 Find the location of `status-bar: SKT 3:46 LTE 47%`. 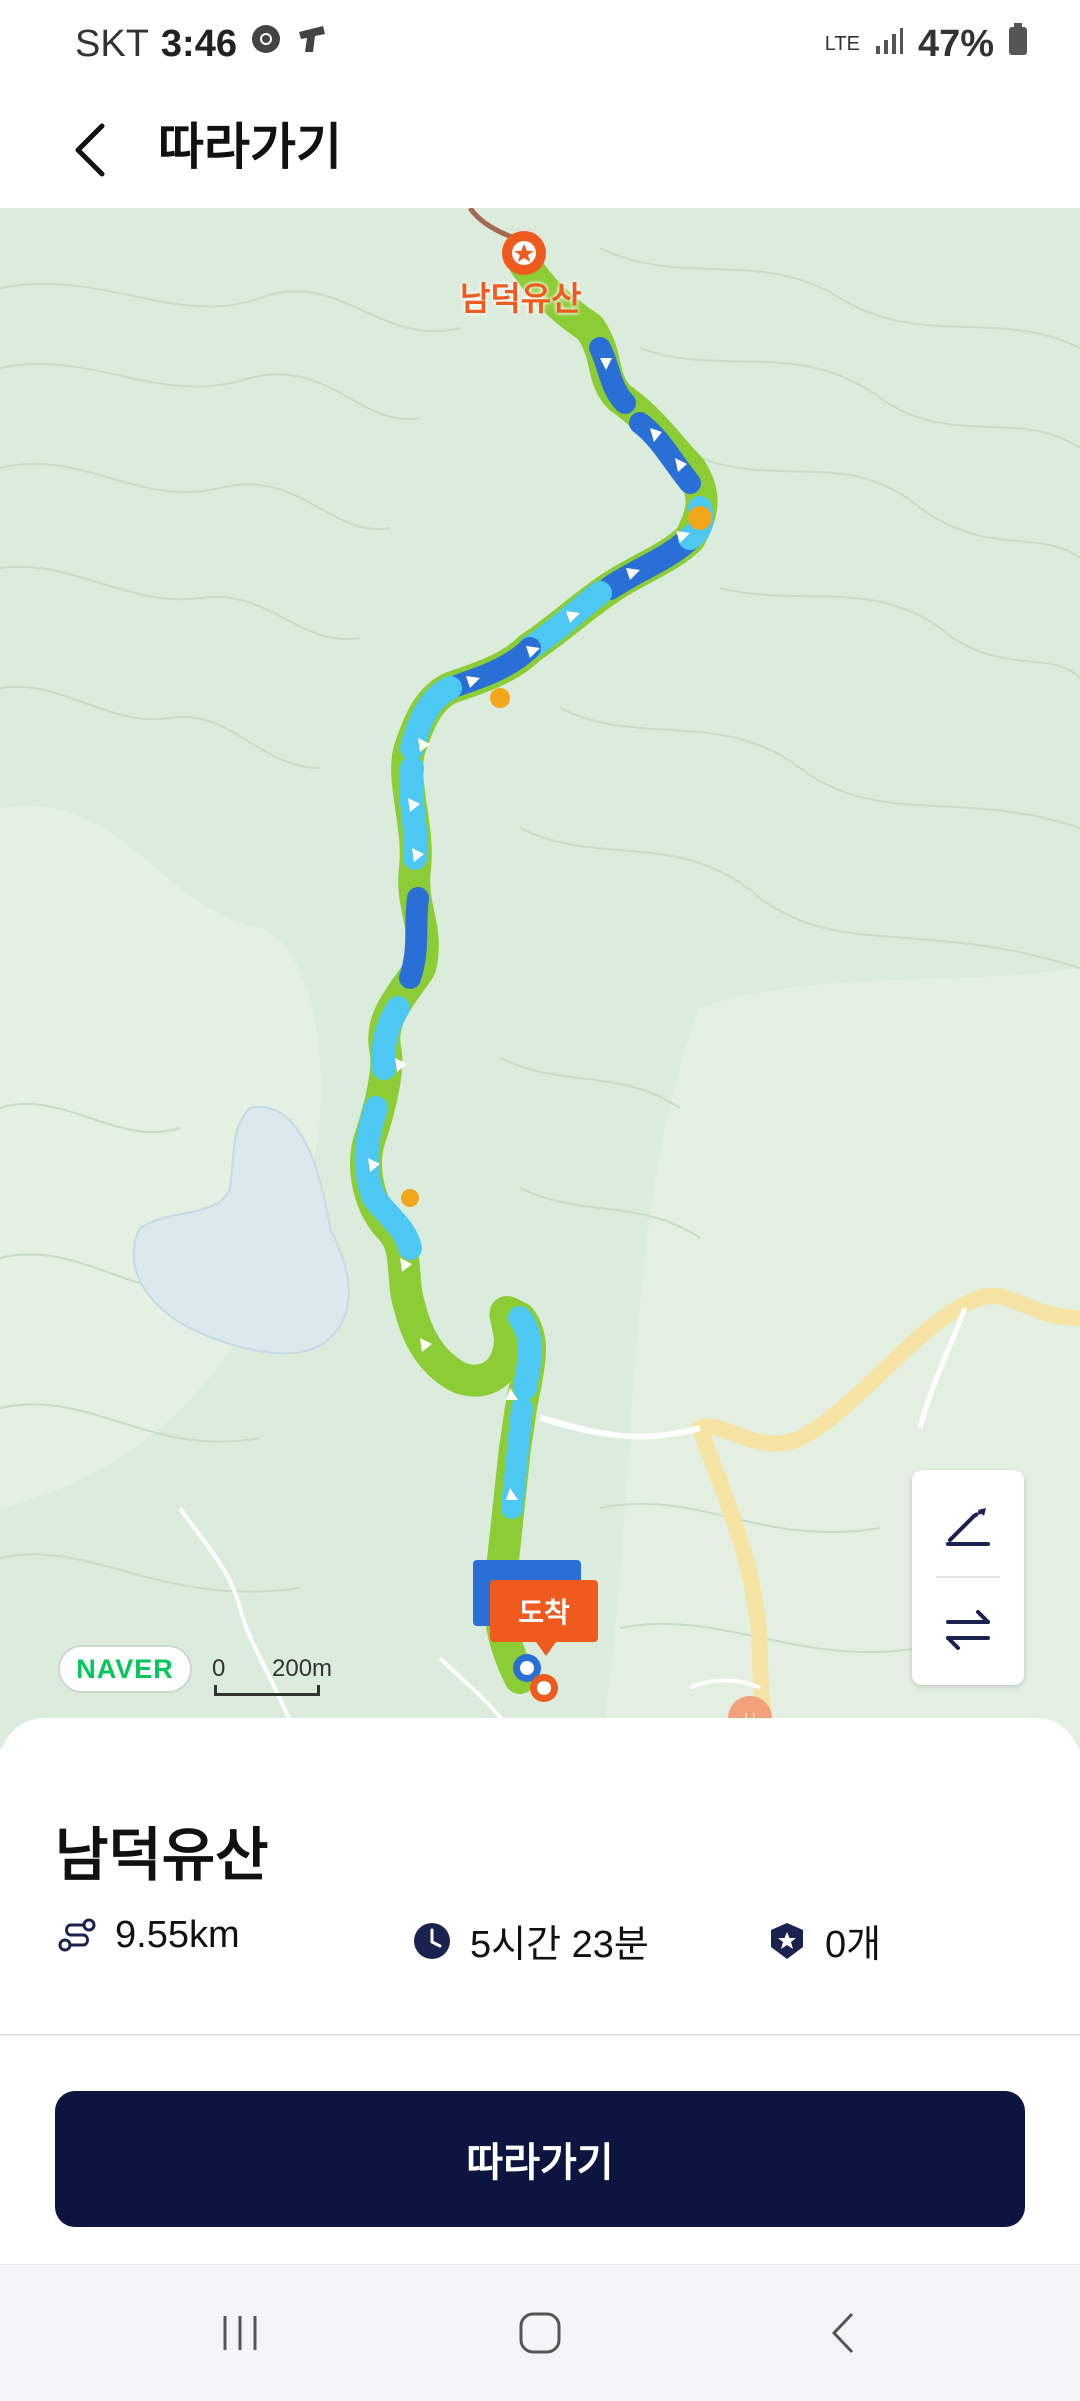

status-bar: SKT 3:46 LTE 47% is located at coordinates (540, 45).